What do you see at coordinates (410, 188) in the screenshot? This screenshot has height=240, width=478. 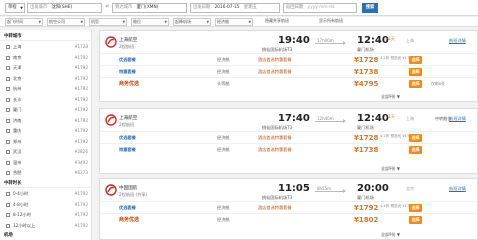 I see `transfer-city: 北京` at bounding box center [410, 188].